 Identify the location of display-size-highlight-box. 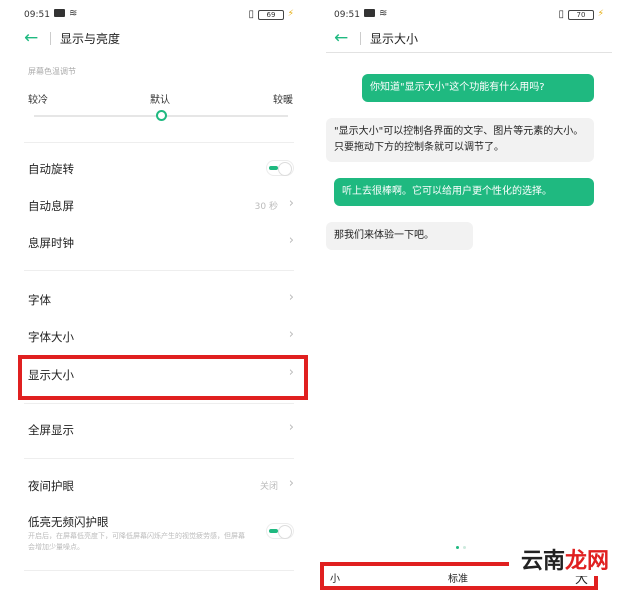
(163, 377).